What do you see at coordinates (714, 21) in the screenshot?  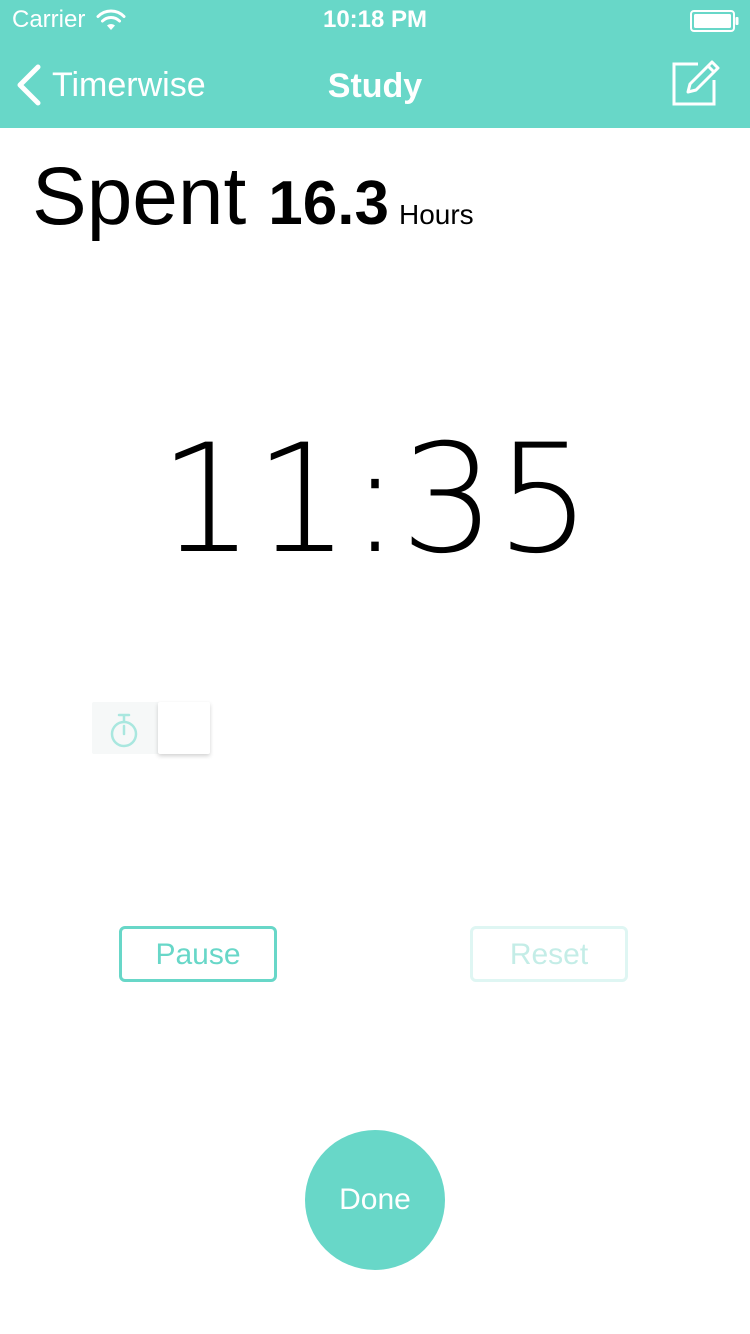 I see `battery-icon` at bounding box center [714, 21].